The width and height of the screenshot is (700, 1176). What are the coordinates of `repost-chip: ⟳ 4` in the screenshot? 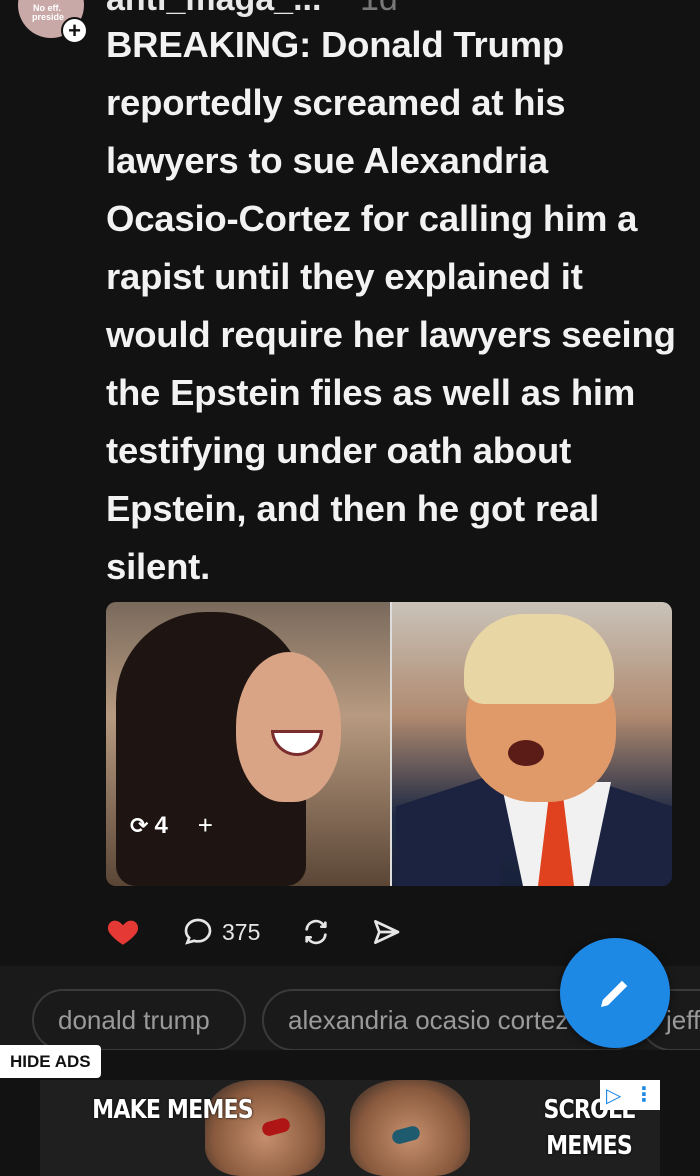 It's located at (149, 826).